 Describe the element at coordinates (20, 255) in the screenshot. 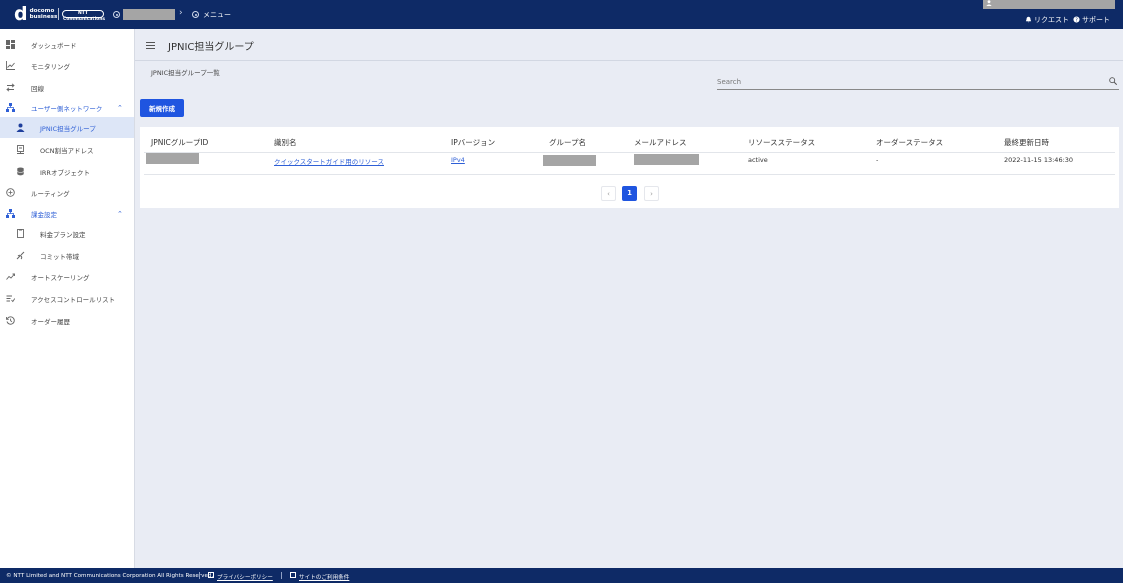

I see `commit-icon` at that location.